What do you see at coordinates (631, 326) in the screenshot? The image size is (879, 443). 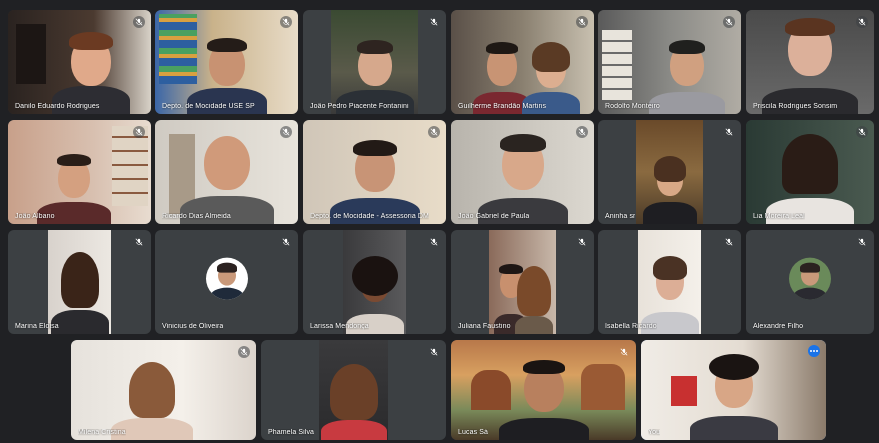 I see `participant-name: Isabella Ricardo` at bounding box center [631, 326].